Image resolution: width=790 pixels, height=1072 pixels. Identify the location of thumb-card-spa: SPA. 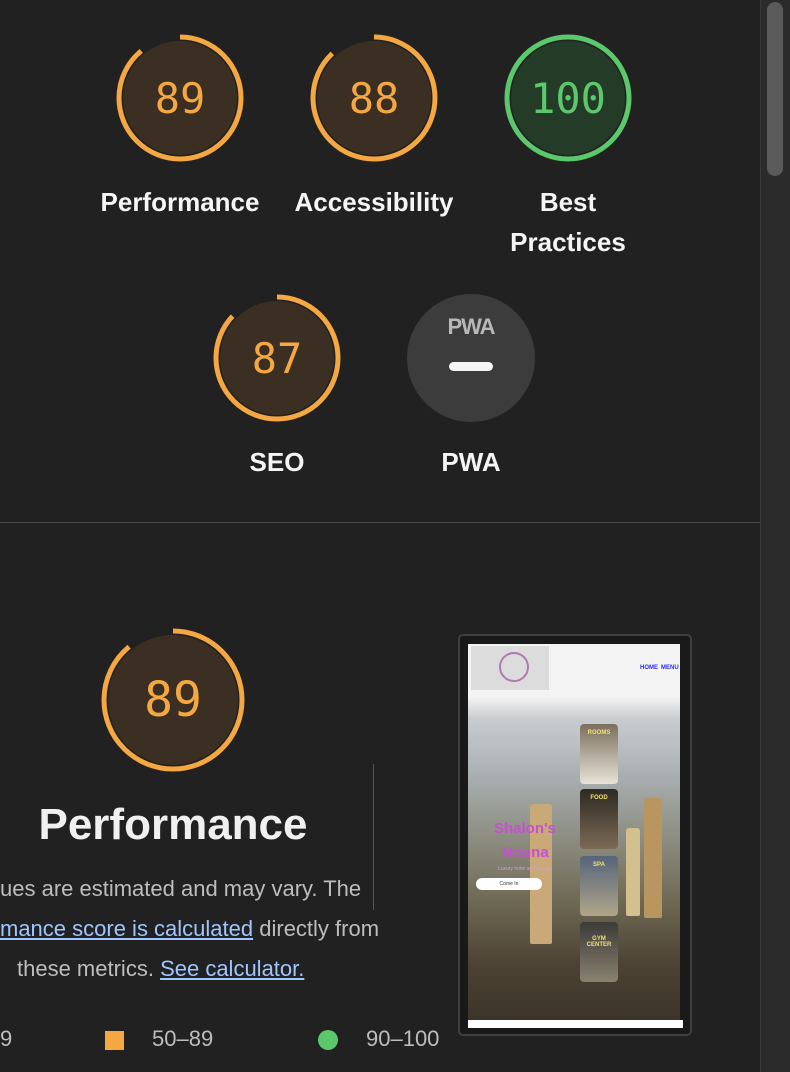
(599, 886).